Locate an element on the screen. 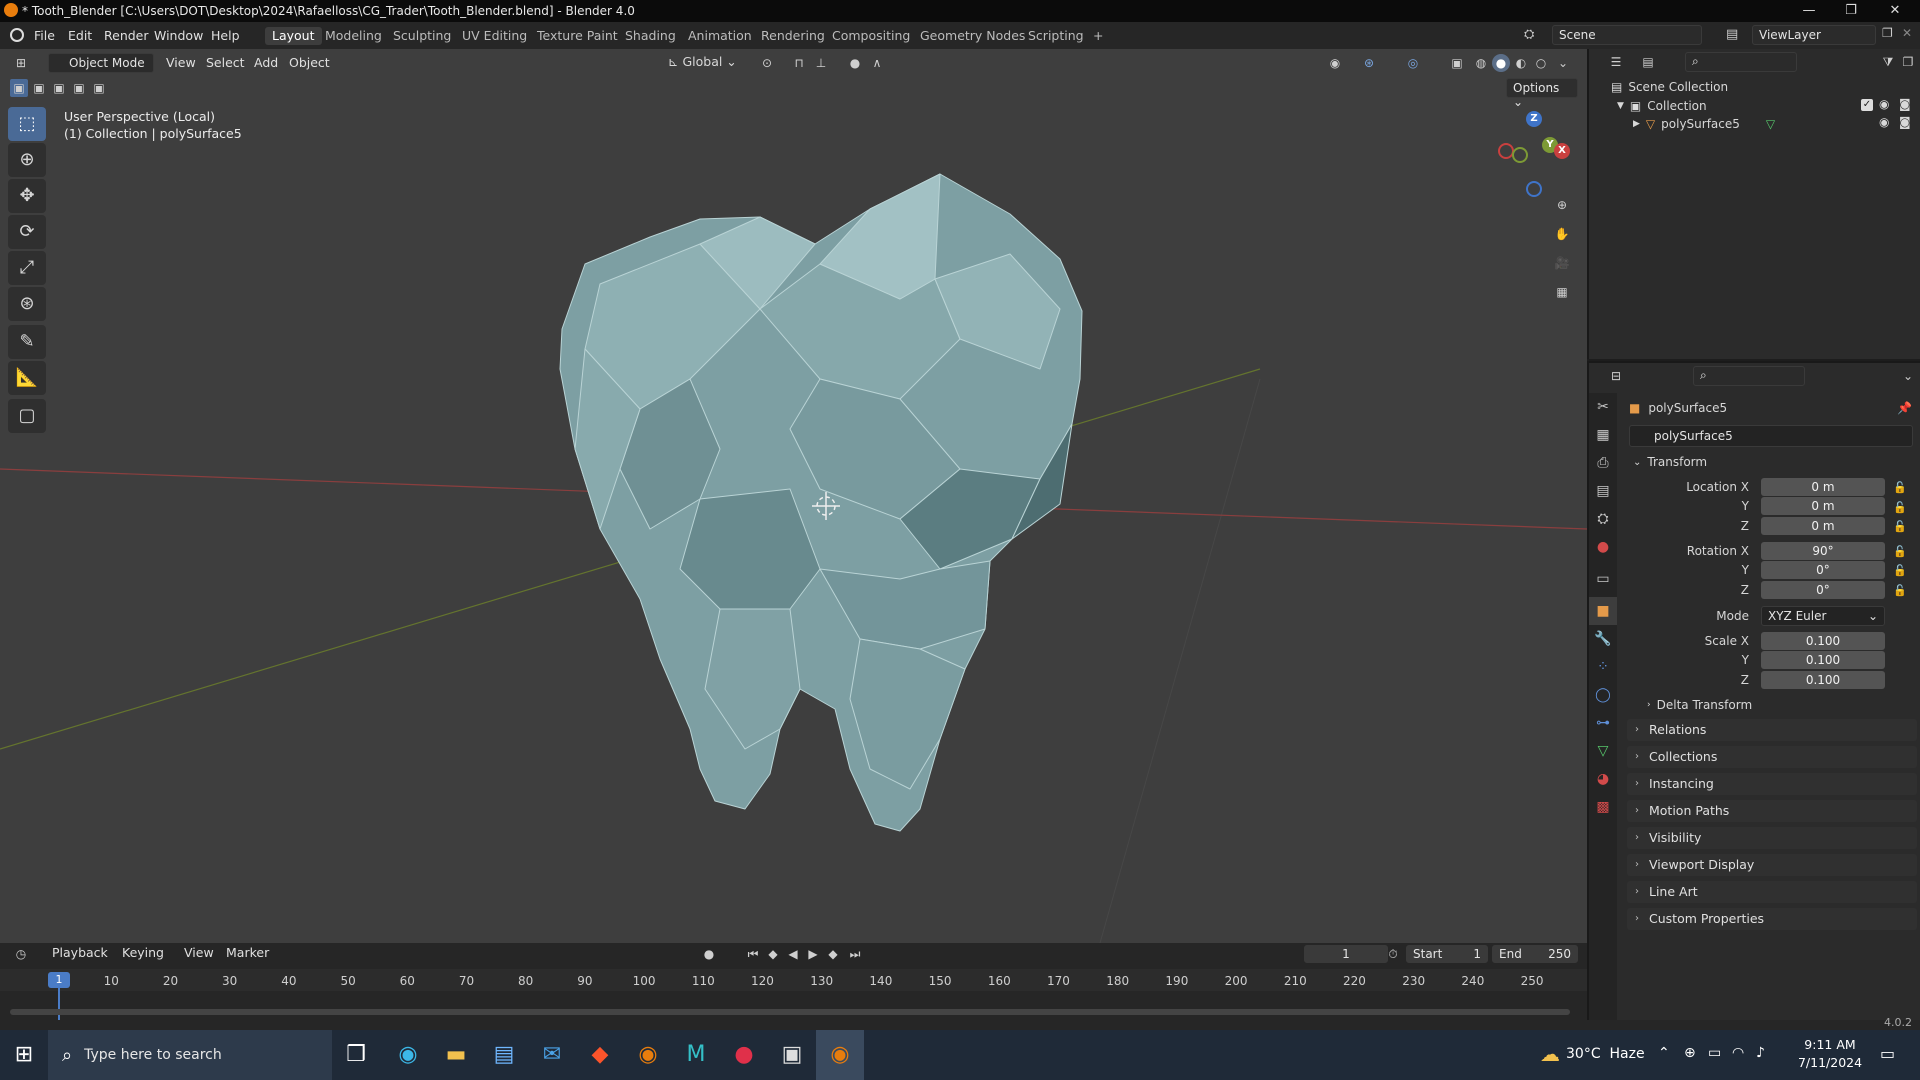 Image resolution: width=1920 pixels, height=1080 pixels. object-visibility-icon: ◉ is located at coordinates (1884, 122).